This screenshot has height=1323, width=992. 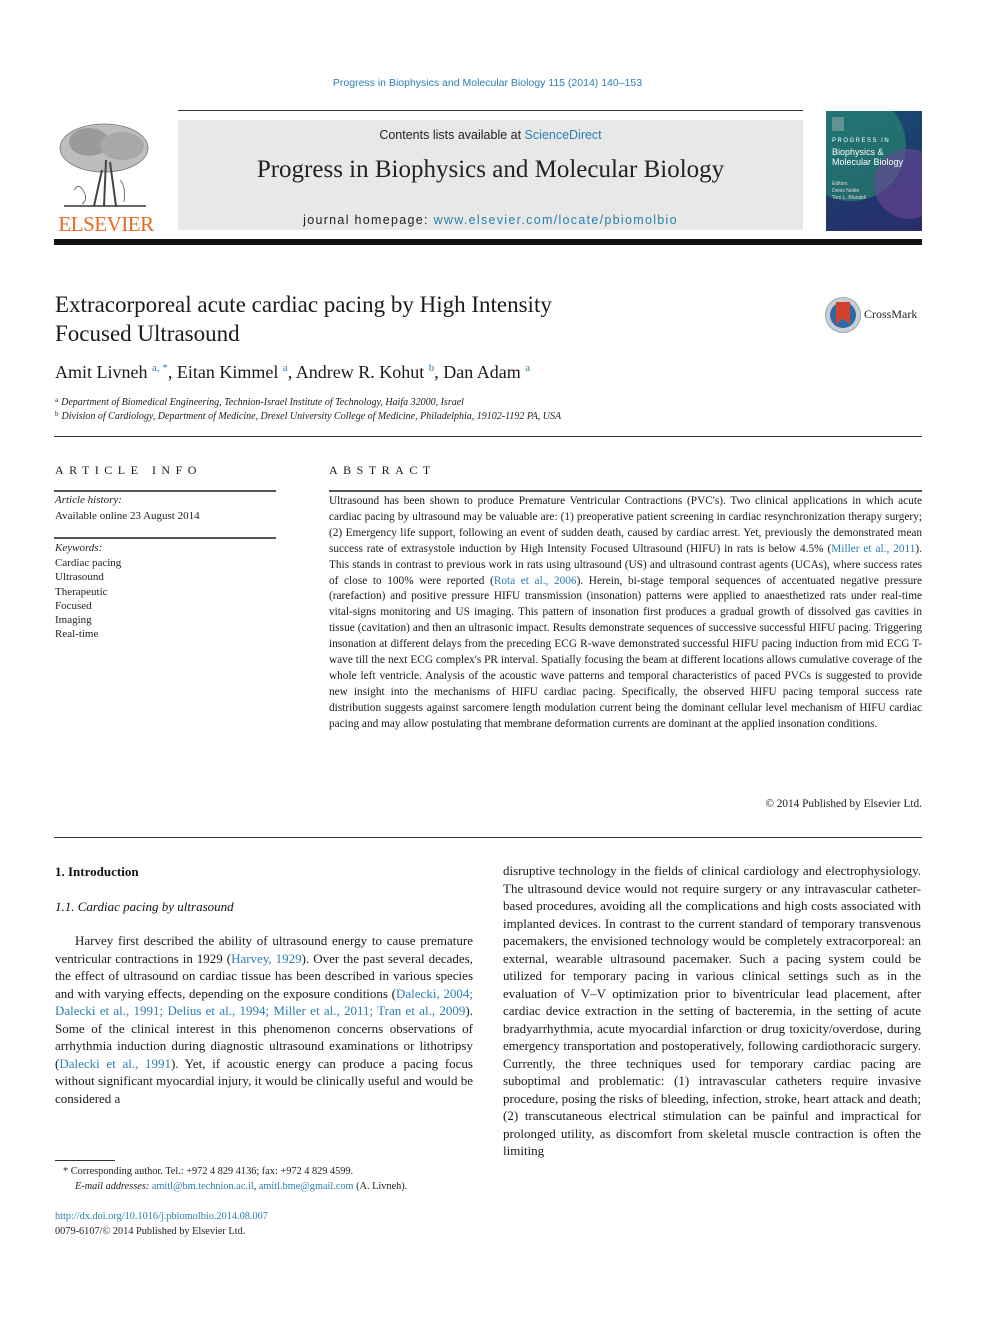 What do you see at coordinates (481, 372) in the screenshot?
I see `author-name: Dan Adam` at bounding box center [481, 372].